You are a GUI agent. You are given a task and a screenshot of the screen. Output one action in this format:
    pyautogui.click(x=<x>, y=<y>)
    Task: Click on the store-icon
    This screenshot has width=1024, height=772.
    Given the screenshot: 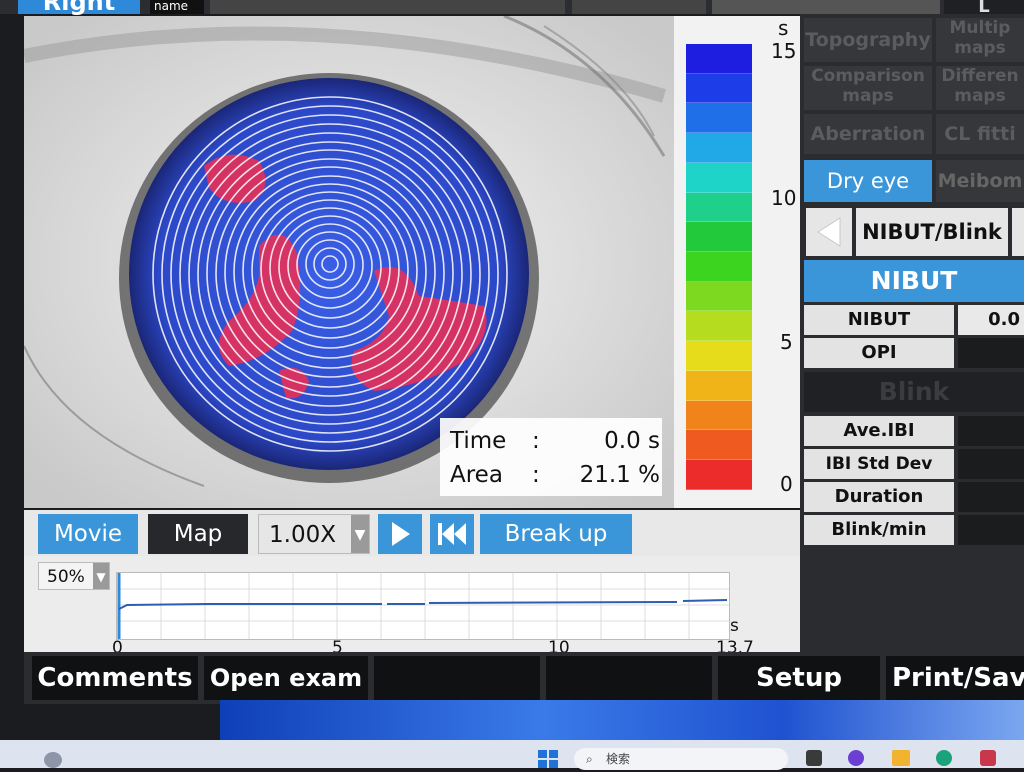 What is the action you would take?
    pyautogui.click(x=988, y=758)
    